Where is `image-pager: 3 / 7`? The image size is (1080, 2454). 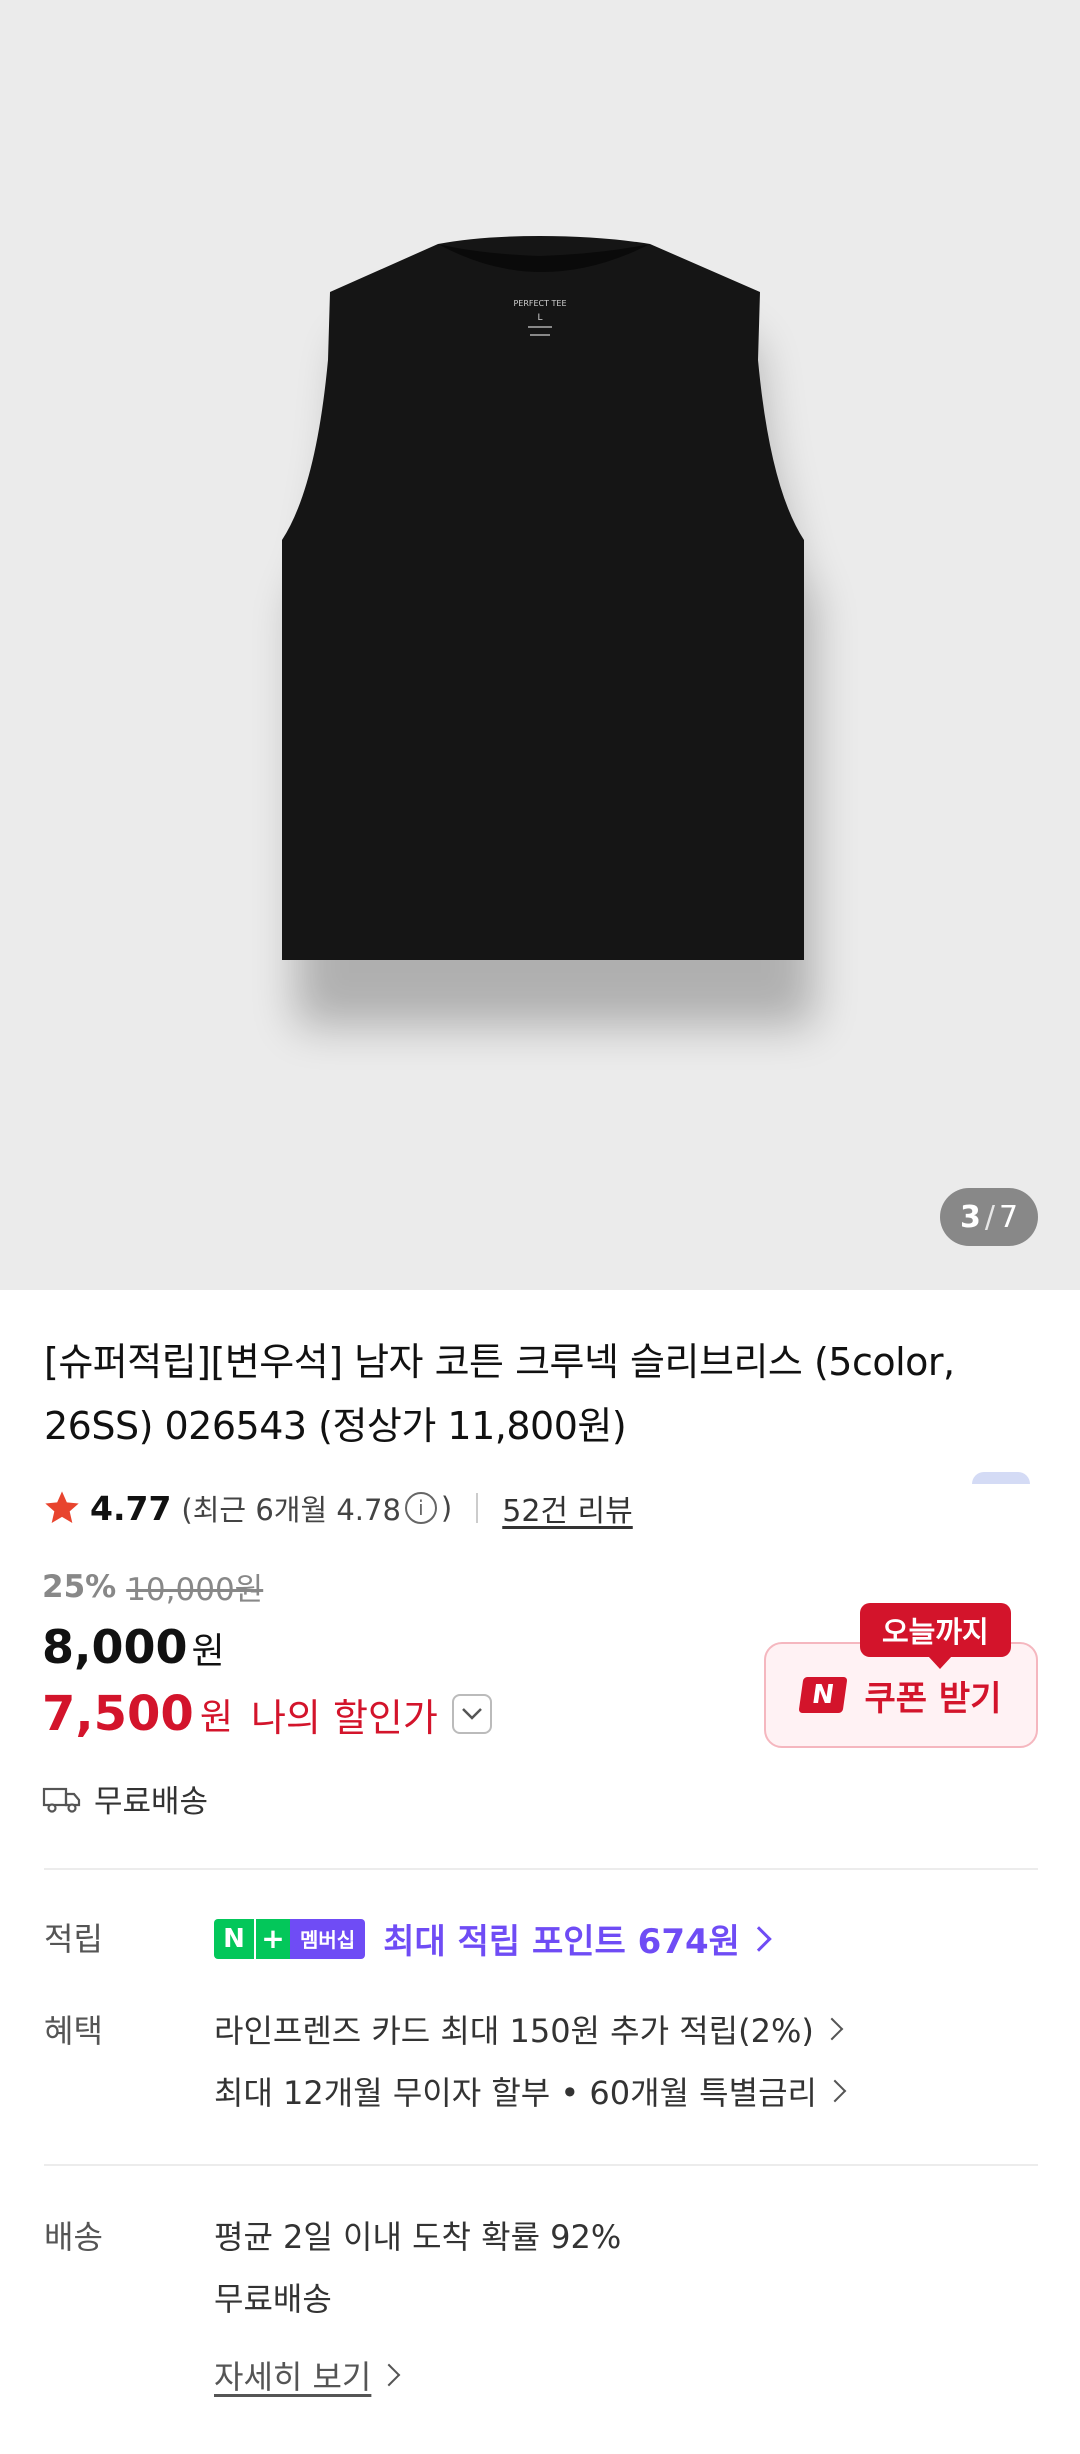 image-pager: 3 / 7 is located at coordinates (989, 1217).